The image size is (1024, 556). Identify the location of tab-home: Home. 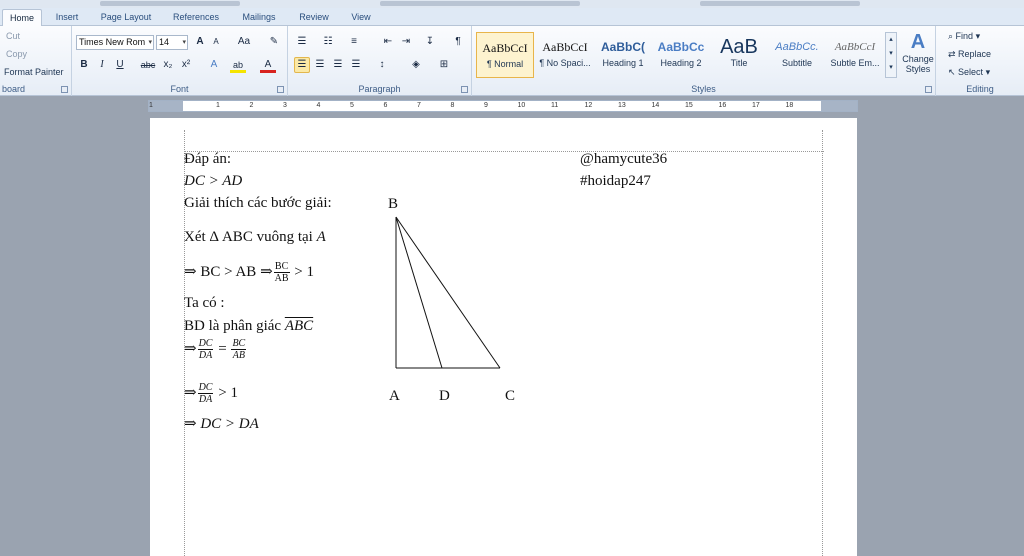
(22, 17).